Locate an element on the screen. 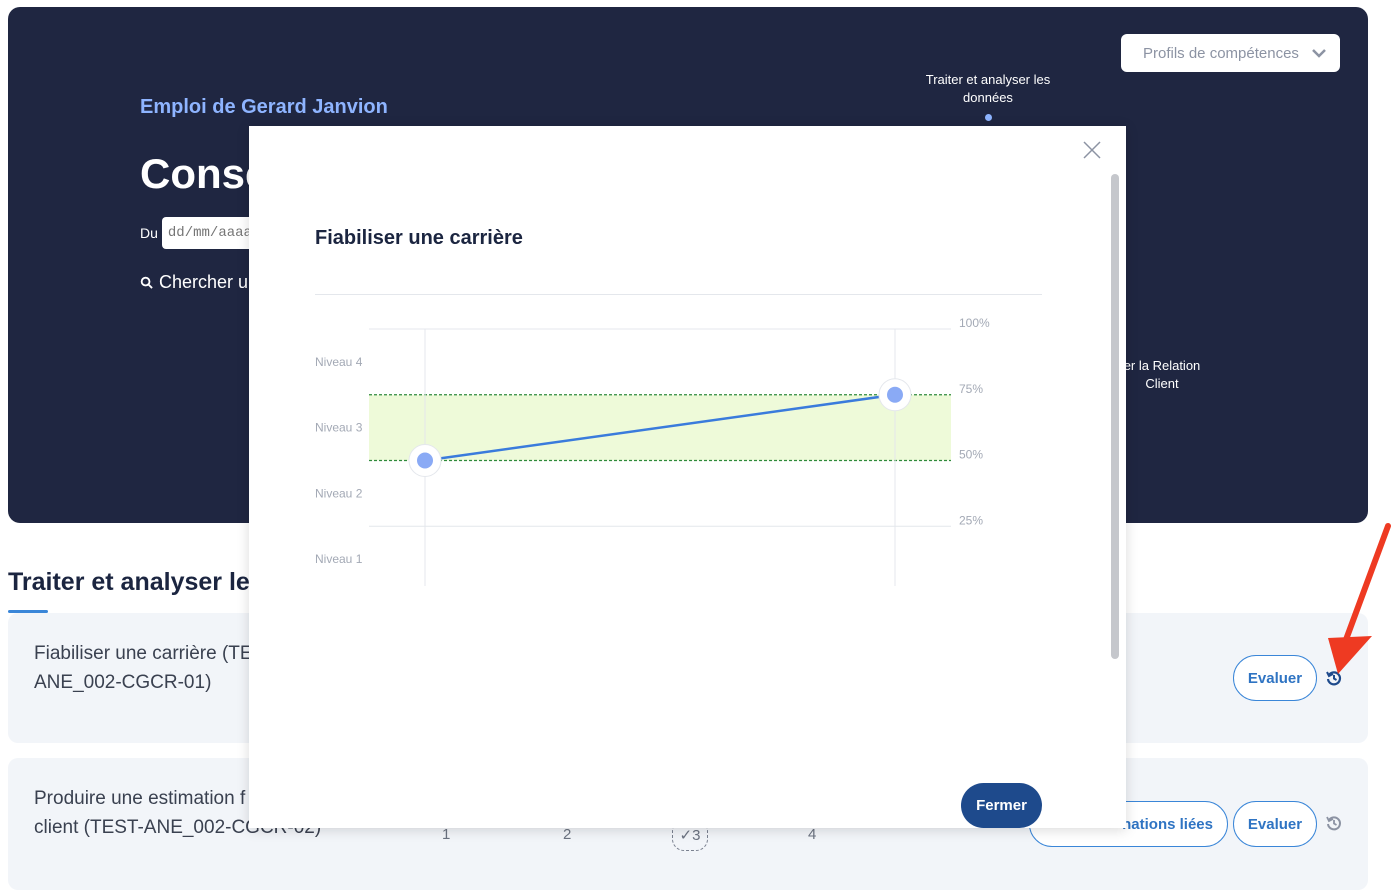  level-step: 2 is located at coordinates (567, 834).